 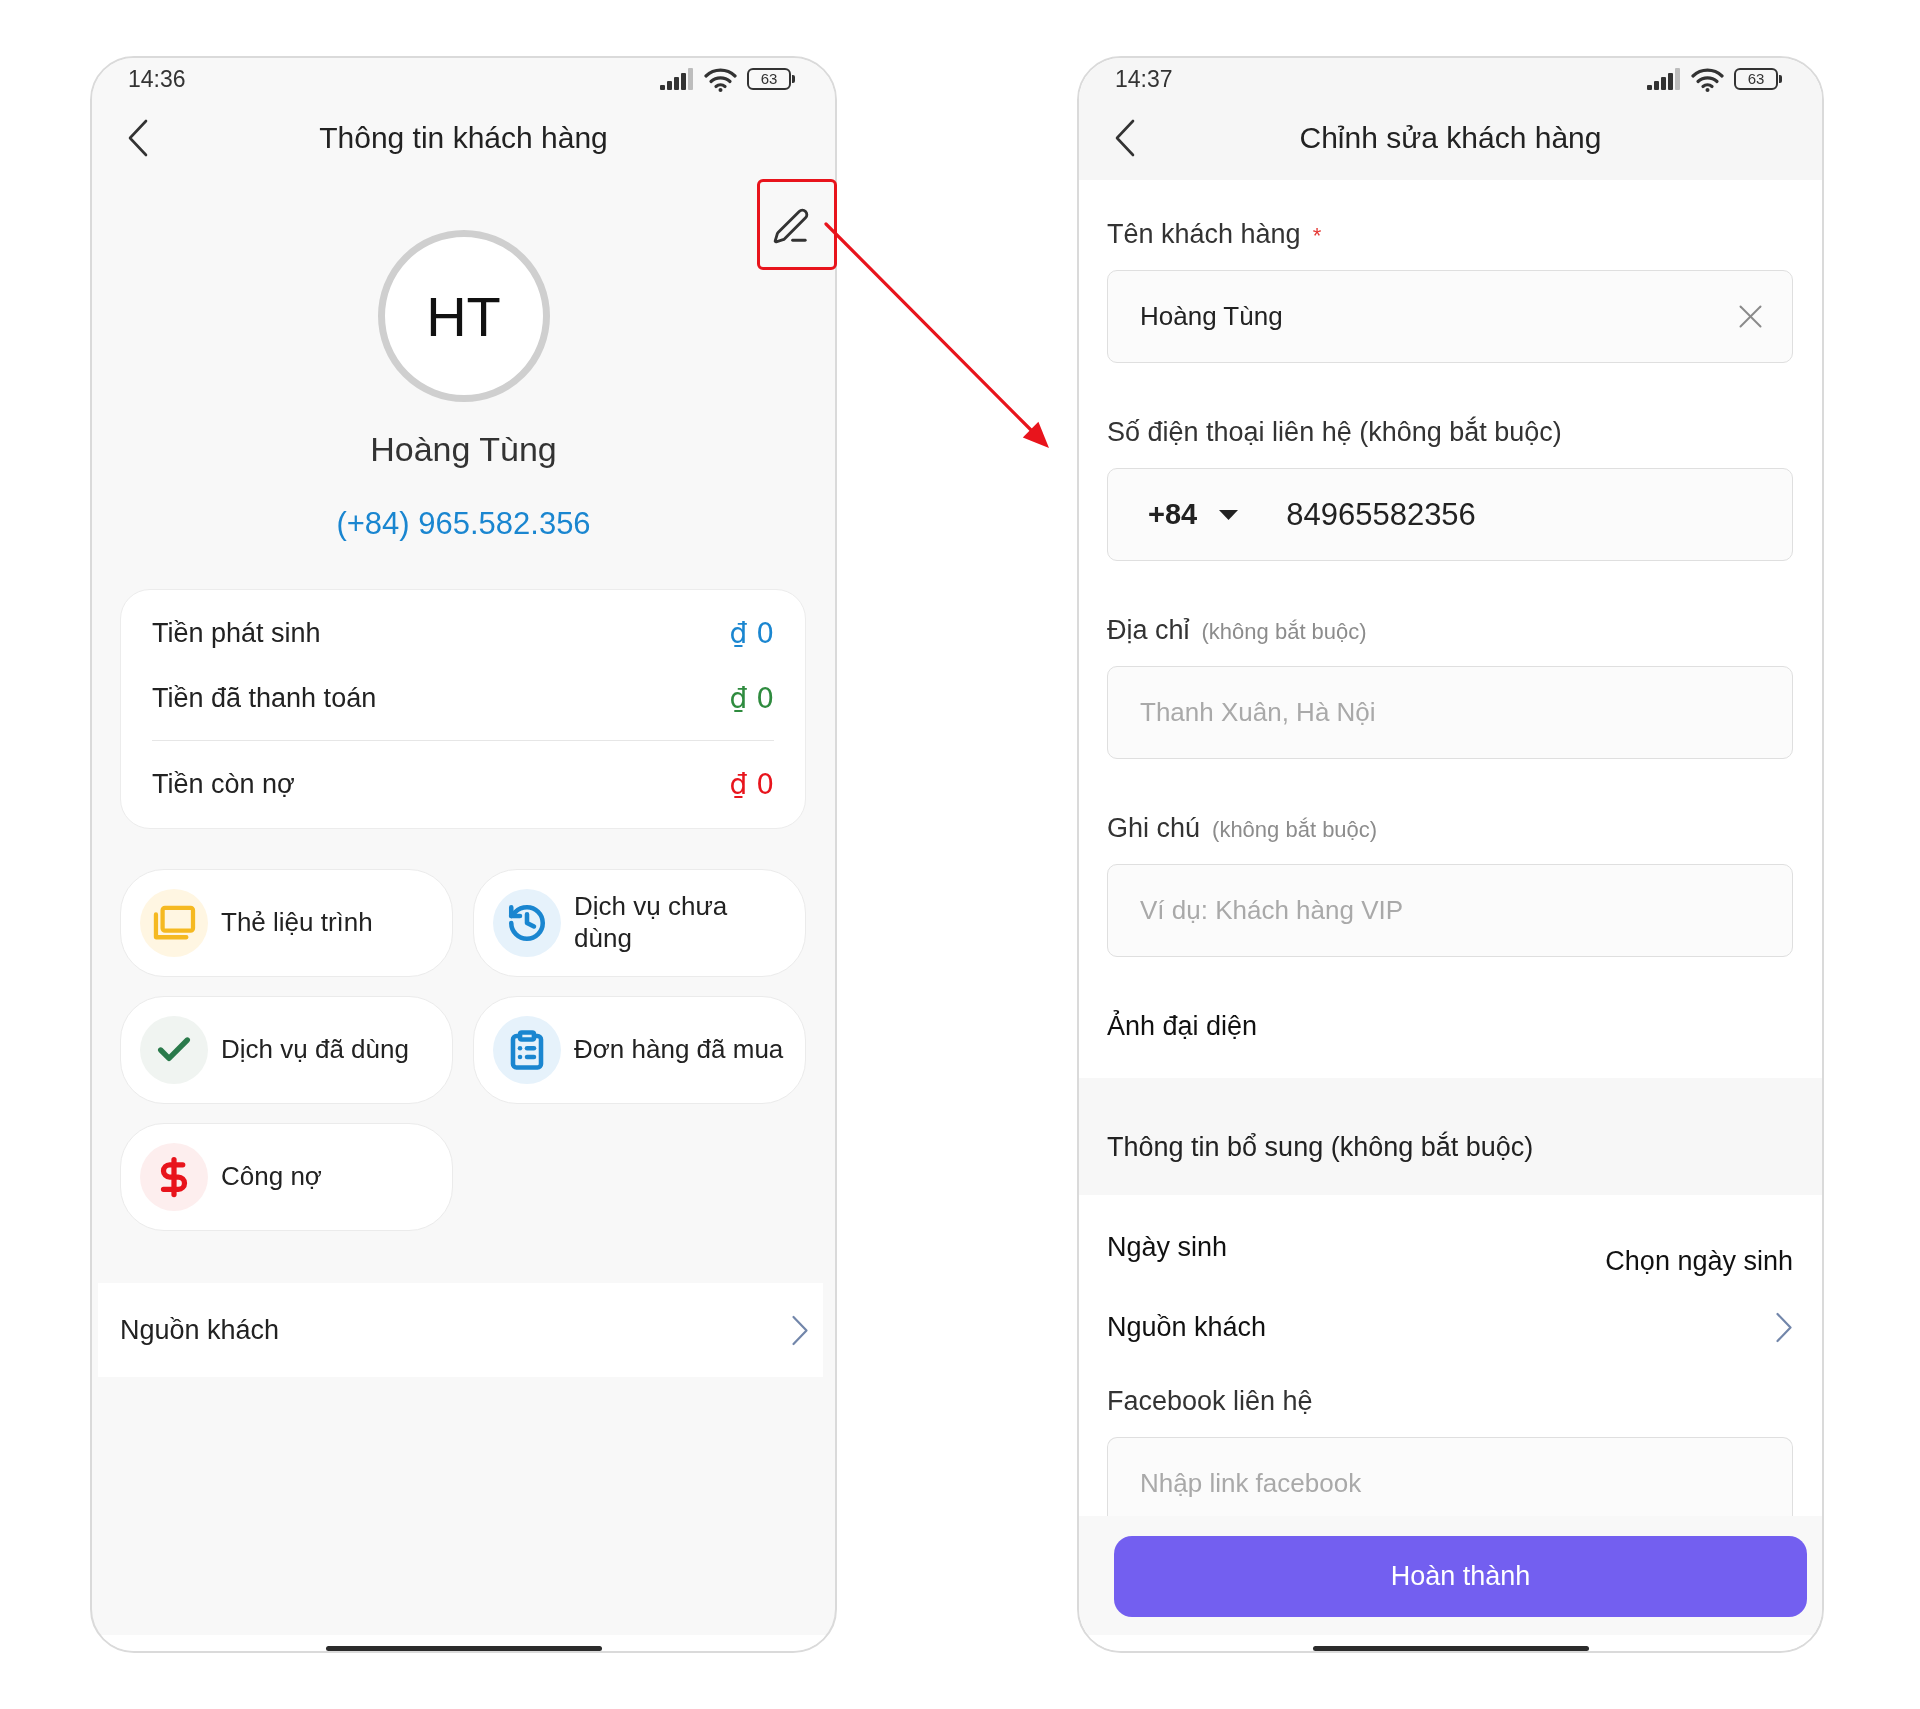 I want to click on summary-label: Tiền phát sinh, so click(x=236, y=633).